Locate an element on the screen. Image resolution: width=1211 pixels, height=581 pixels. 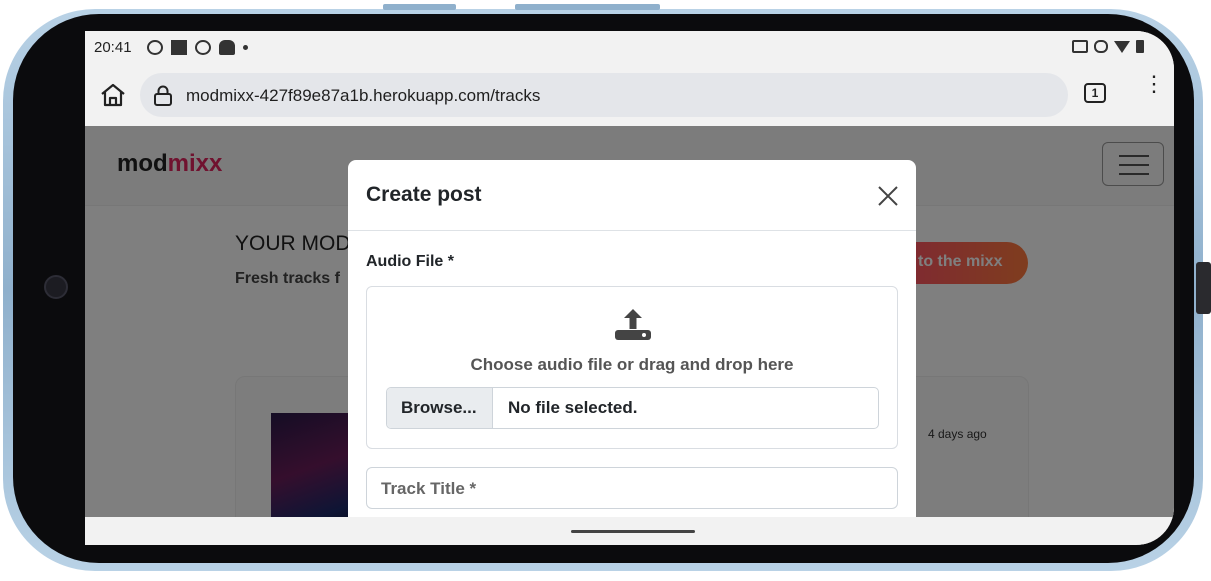
status-bar: 20:41 is located at coordinates (629, 47).